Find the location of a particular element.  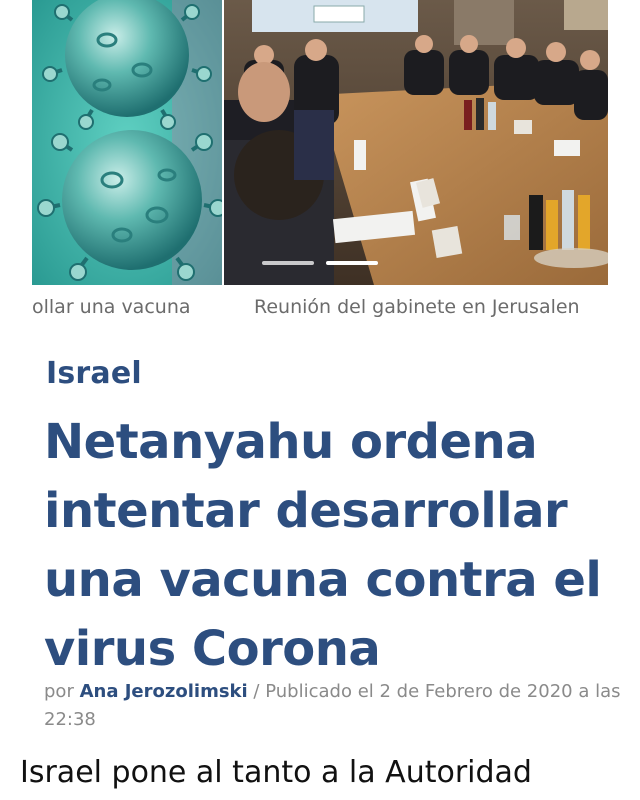

slide-caption-virus: ollar una vacuna is located at coordinates (127, 307).